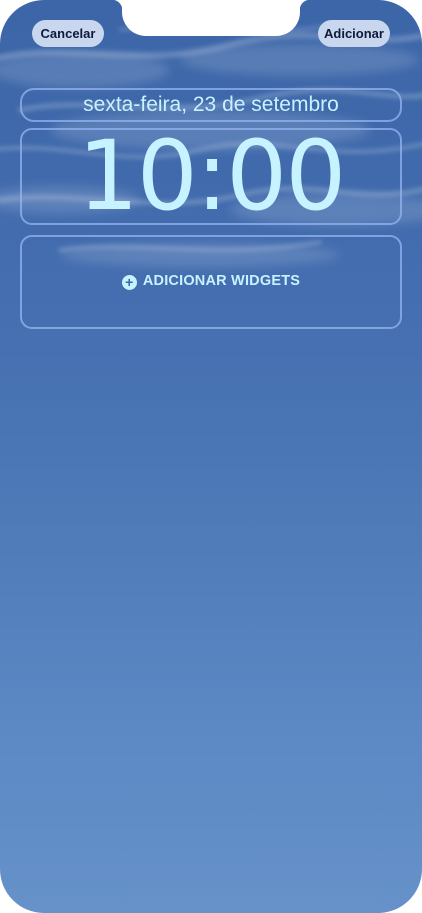 The width and height of the screenshot is (422, 913). I want to click on add-widgets-label: ADICIONAR WIDGETS, so click(221, 281).